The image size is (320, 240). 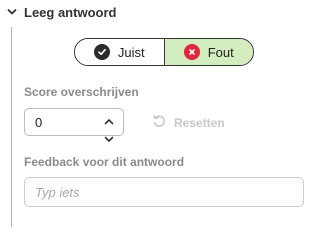 What do you see at coordinates (109, 121) in the screenshot?
I see `chevron-up-icon` at bounding box center [109, 121].